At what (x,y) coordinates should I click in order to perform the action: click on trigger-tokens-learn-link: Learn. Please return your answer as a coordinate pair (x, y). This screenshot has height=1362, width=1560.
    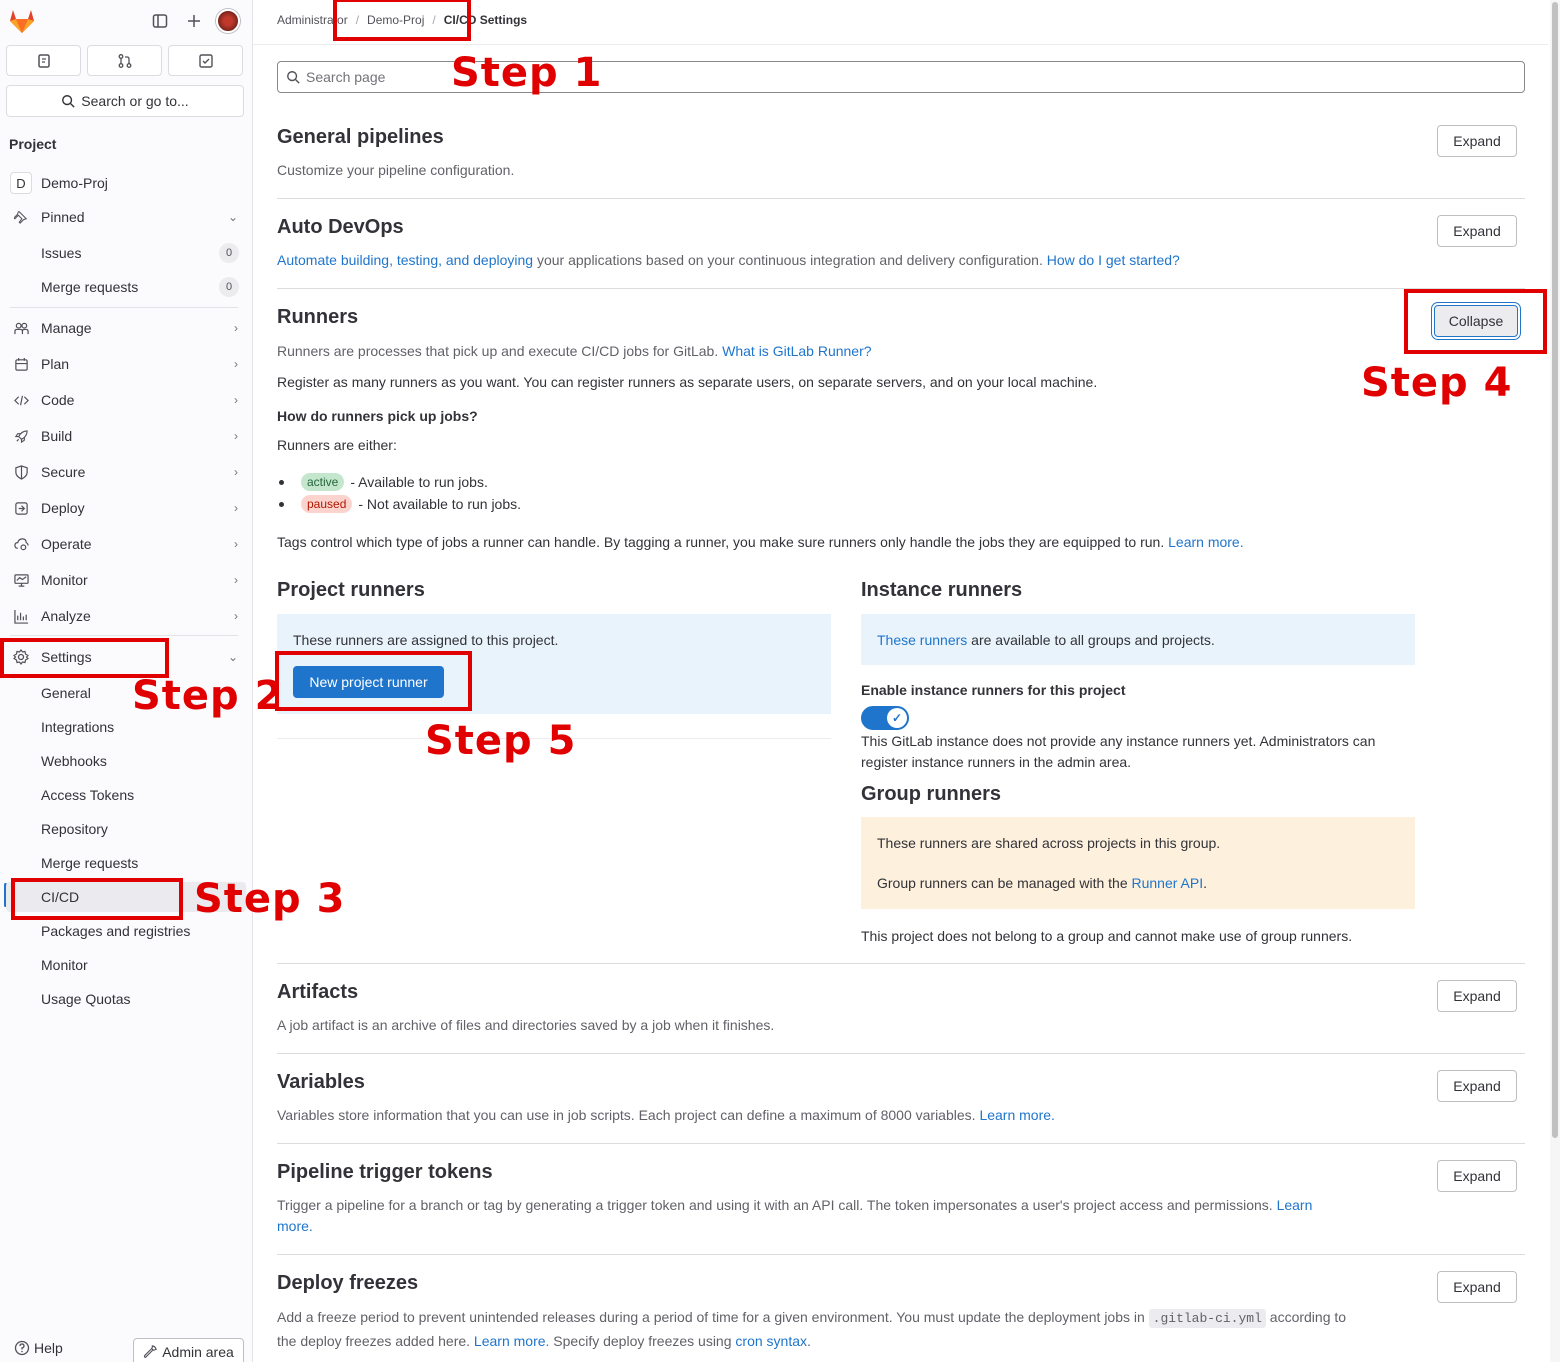
    Looking at the image, I should click on (1295, 1205).